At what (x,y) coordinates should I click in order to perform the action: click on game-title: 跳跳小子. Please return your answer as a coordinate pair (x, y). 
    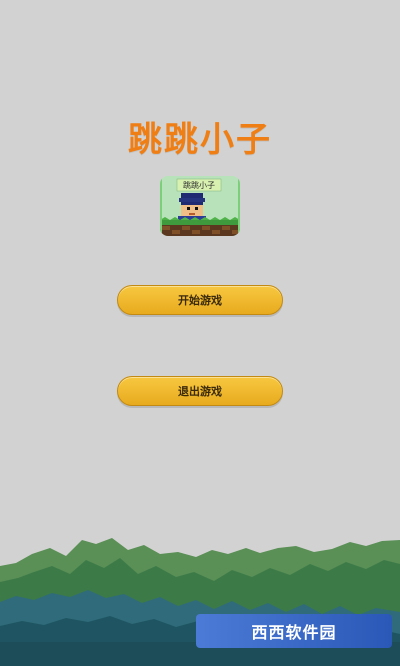
    Looking at the image, I should click on (200, 140).